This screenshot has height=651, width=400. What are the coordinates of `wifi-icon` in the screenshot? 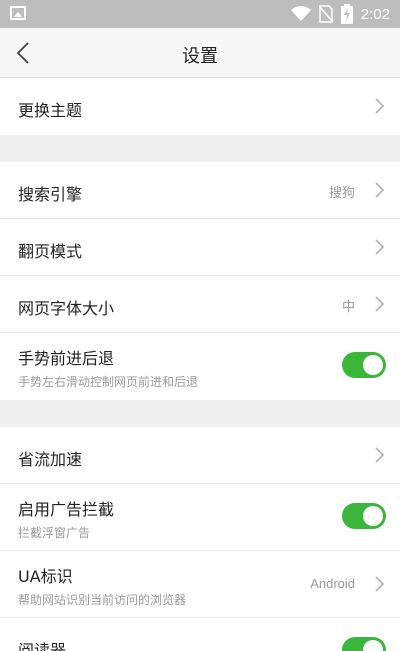 It's located at (300, 14).